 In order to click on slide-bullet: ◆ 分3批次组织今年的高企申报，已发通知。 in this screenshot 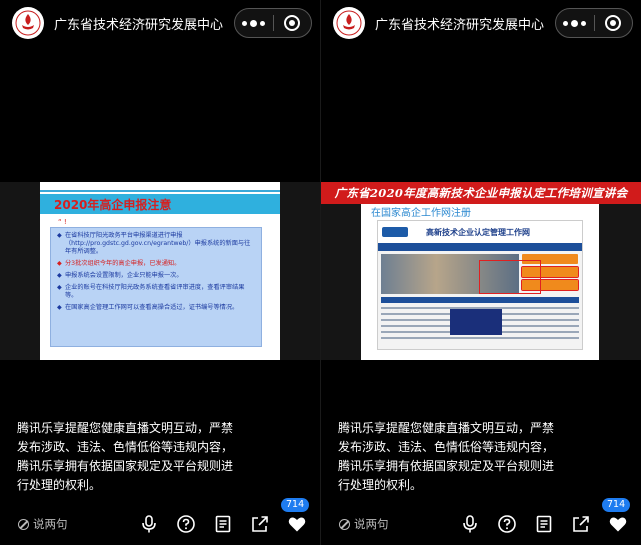, I will do `click(119, 263)`.